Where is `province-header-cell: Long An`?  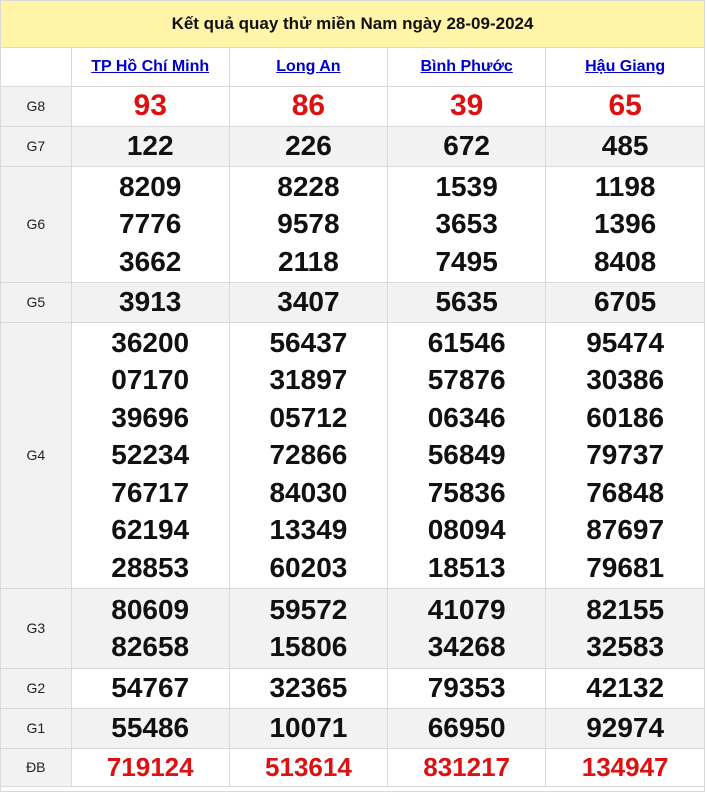
province-header-cell: Long An is located at coordinates (309, 67).